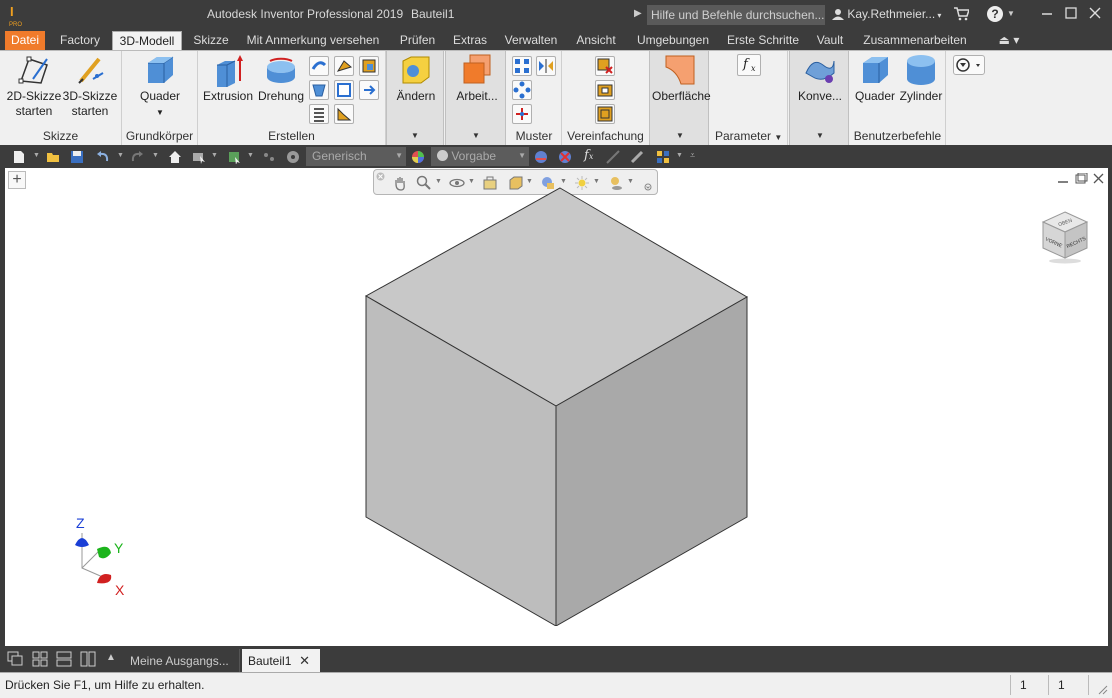 The height and width of the screenshot is (698, 1112). Describe the element at coordinates (470, 40) in the screenshot. I see `tab-extras: Extras` at that location.